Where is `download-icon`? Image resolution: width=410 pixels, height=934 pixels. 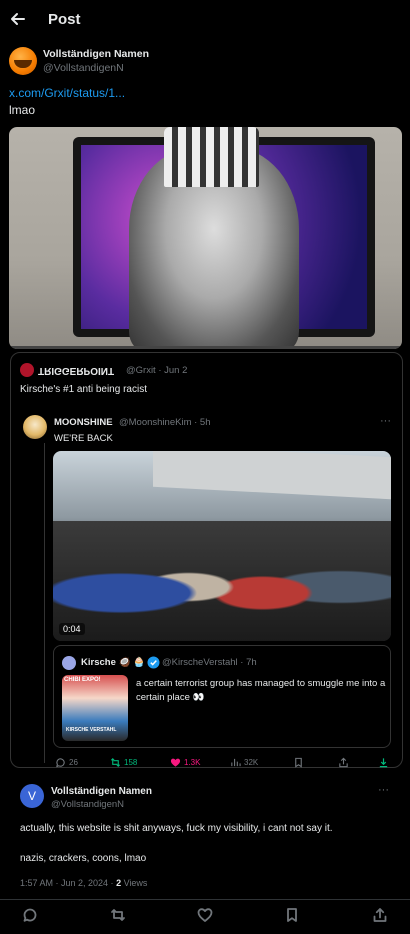 download-icon is located at coordinates (383, 763).